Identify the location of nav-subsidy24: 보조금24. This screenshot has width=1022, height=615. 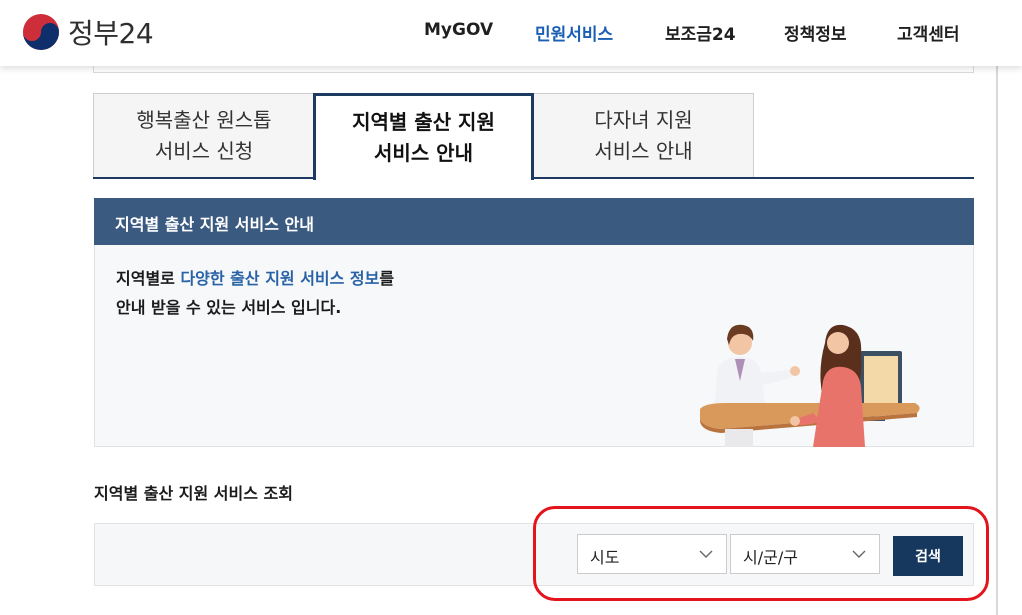
(700, 32).